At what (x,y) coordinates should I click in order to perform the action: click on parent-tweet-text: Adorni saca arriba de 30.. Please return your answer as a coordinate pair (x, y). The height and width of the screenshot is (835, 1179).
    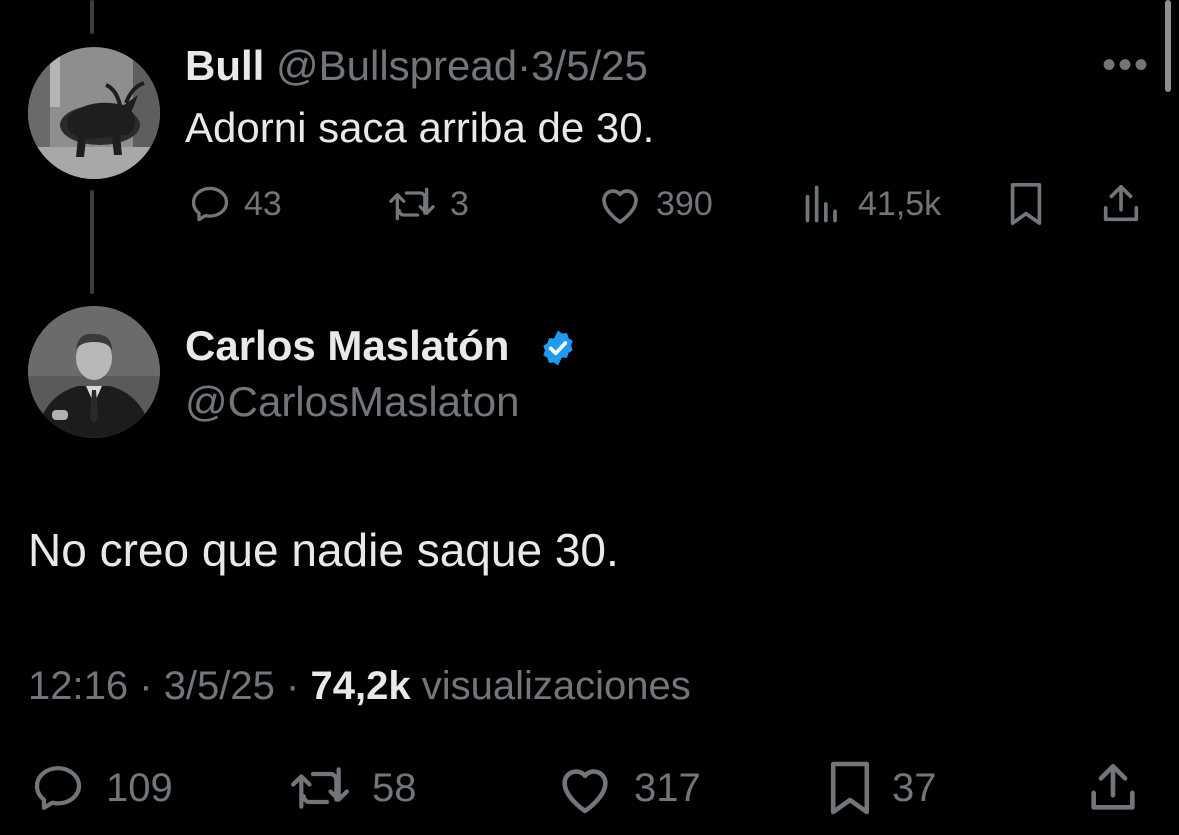
    Looking at the image, I should click on (420, 127).